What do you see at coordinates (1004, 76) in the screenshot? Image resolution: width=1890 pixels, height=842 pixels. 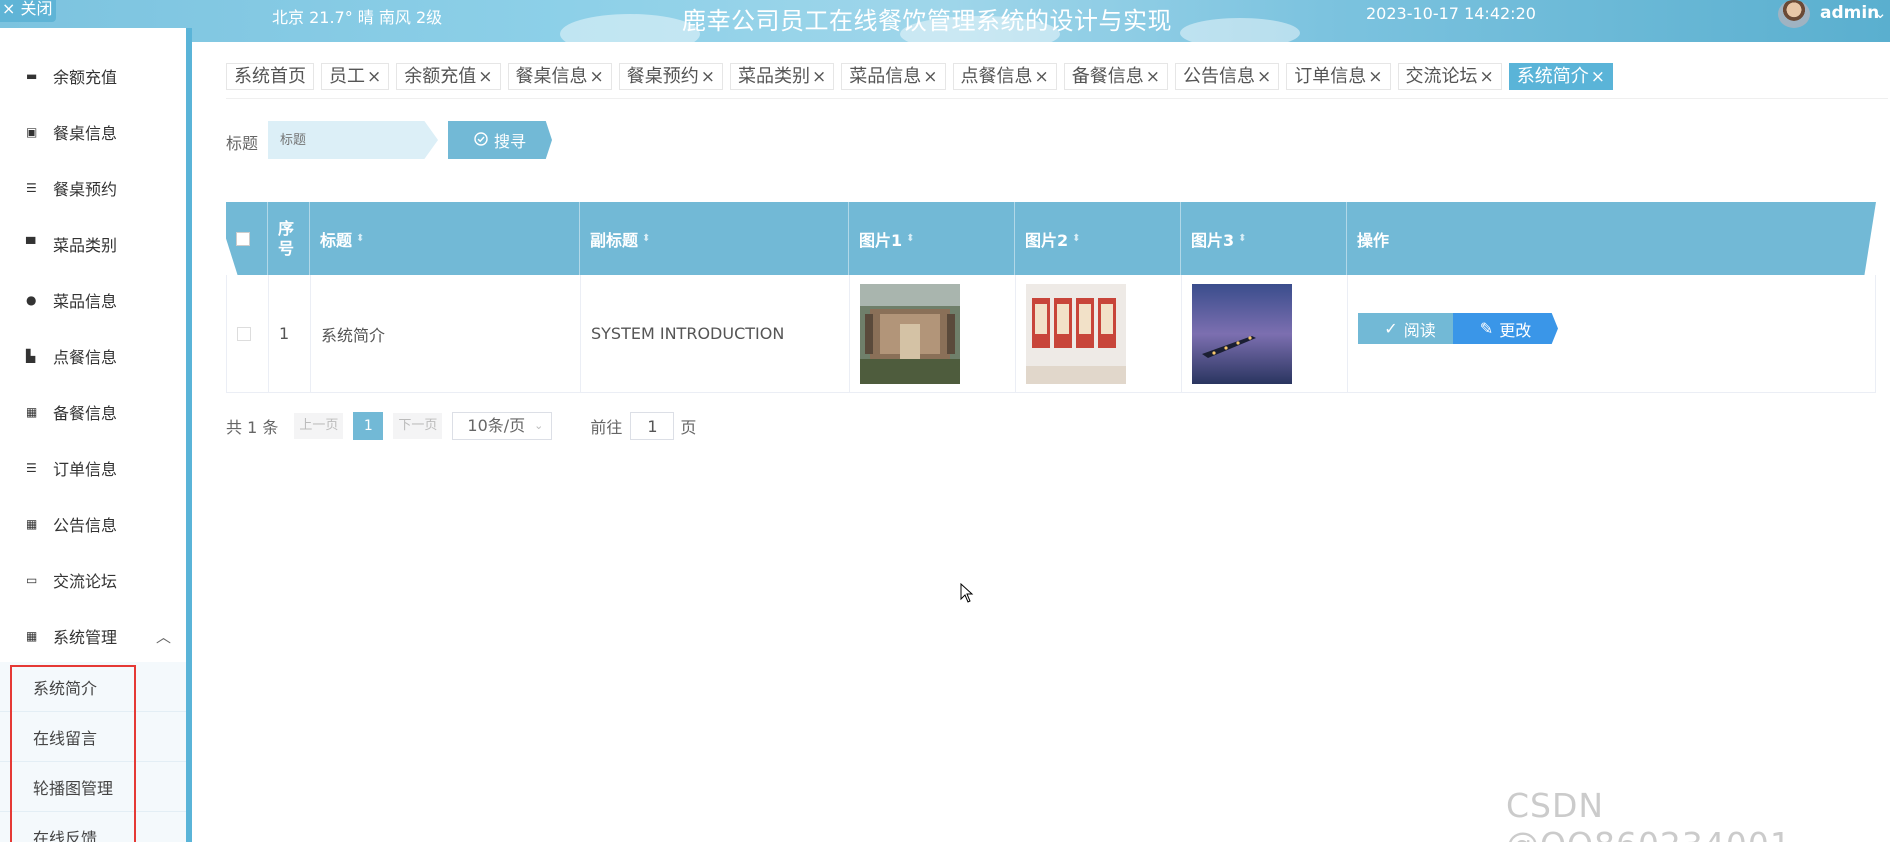 I see `tab-orders-food: 点餐信息 ×` at bounding box center [1004, 76].